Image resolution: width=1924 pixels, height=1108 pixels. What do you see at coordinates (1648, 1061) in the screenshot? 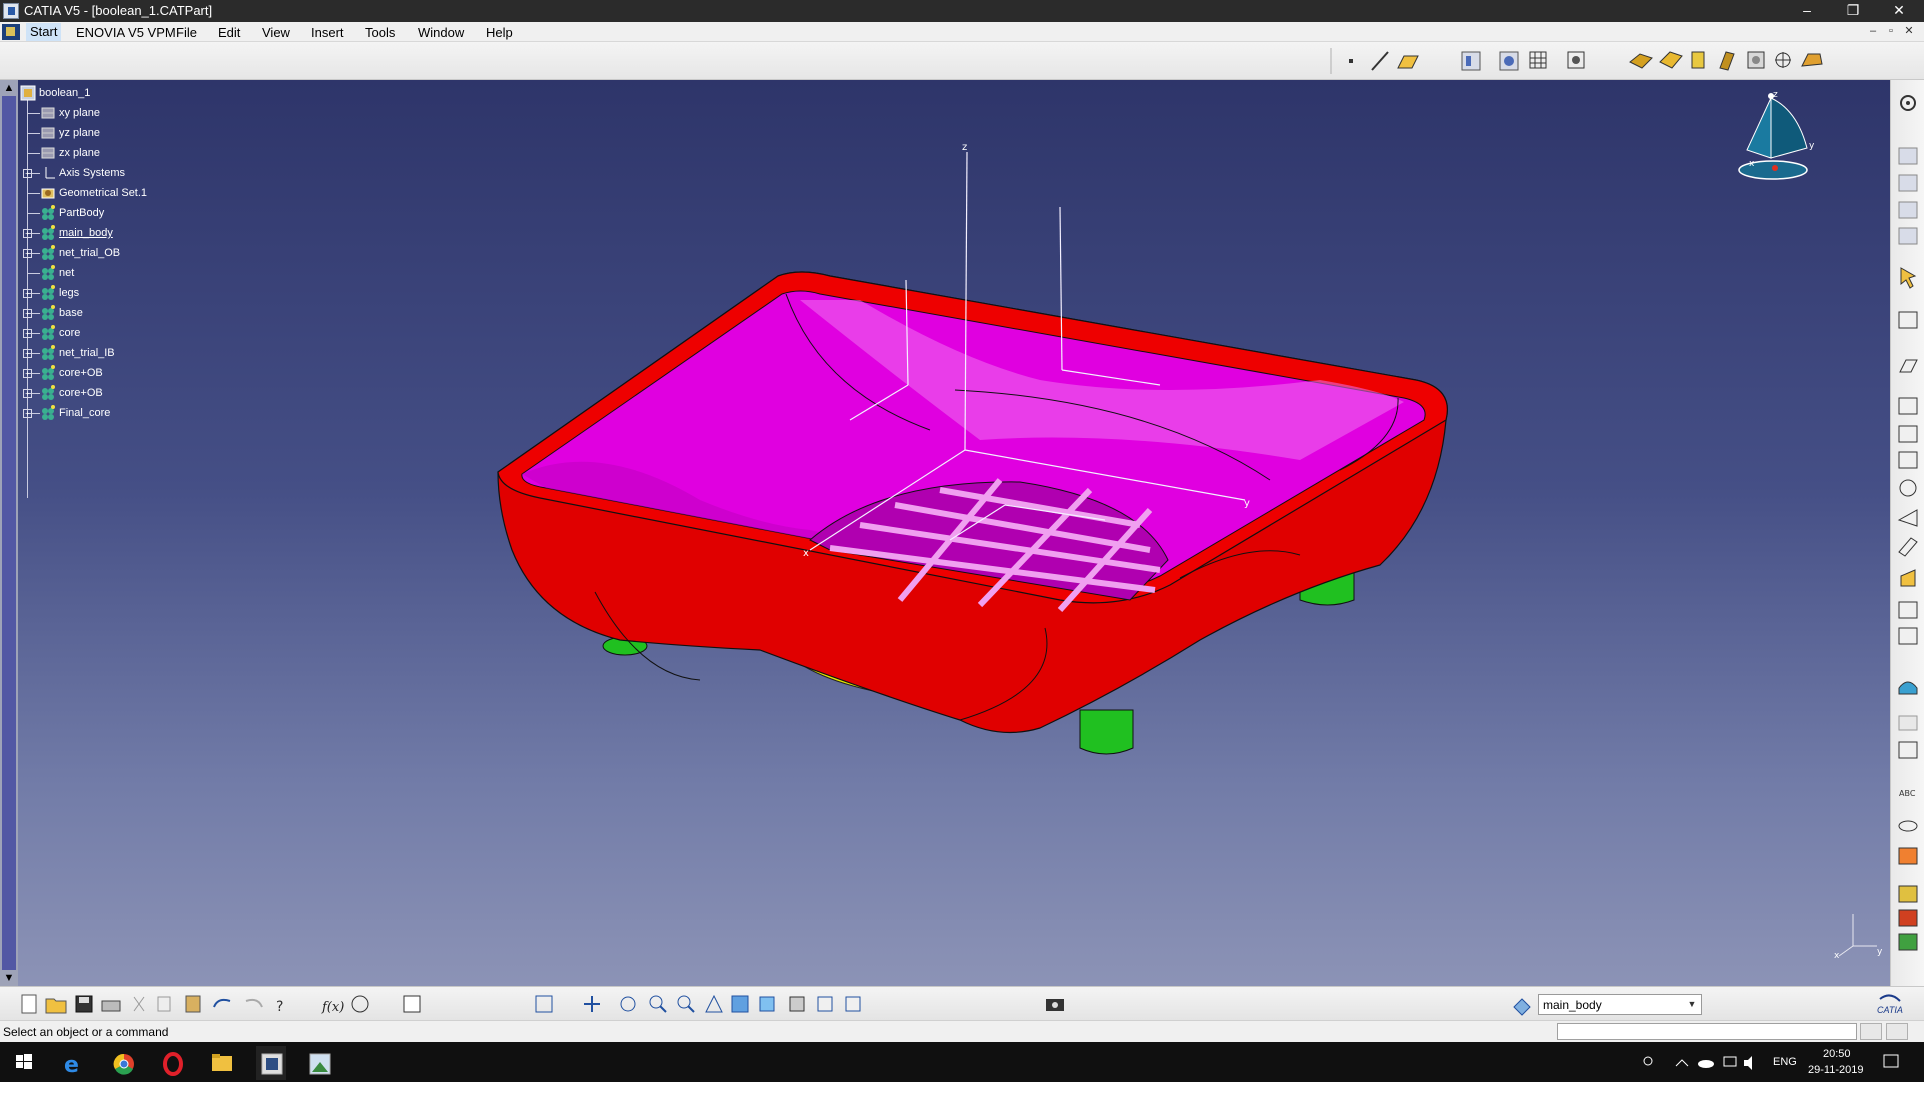
I see `people-icon` at bounding box center [1648, 1061].